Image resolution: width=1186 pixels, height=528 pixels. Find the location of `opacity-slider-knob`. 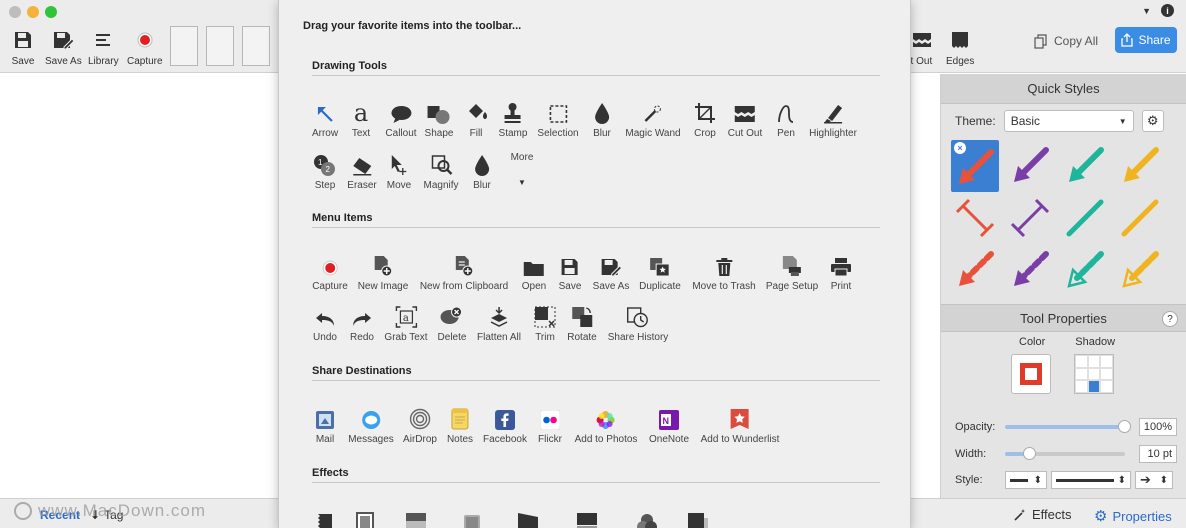

opacity-slider-knob is located at coordinates (1124, 426).